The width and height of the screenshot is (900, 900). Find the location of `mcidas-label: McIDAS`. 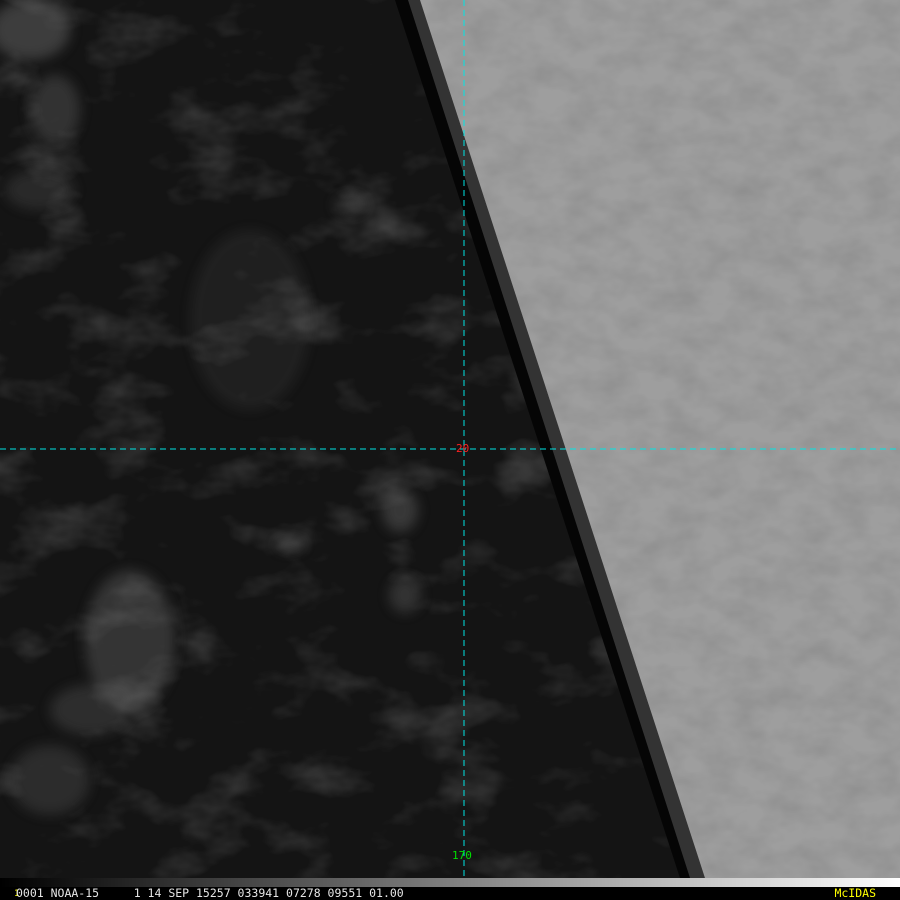

mcidas-label: McIDAS is located at coordinates (855, 893).